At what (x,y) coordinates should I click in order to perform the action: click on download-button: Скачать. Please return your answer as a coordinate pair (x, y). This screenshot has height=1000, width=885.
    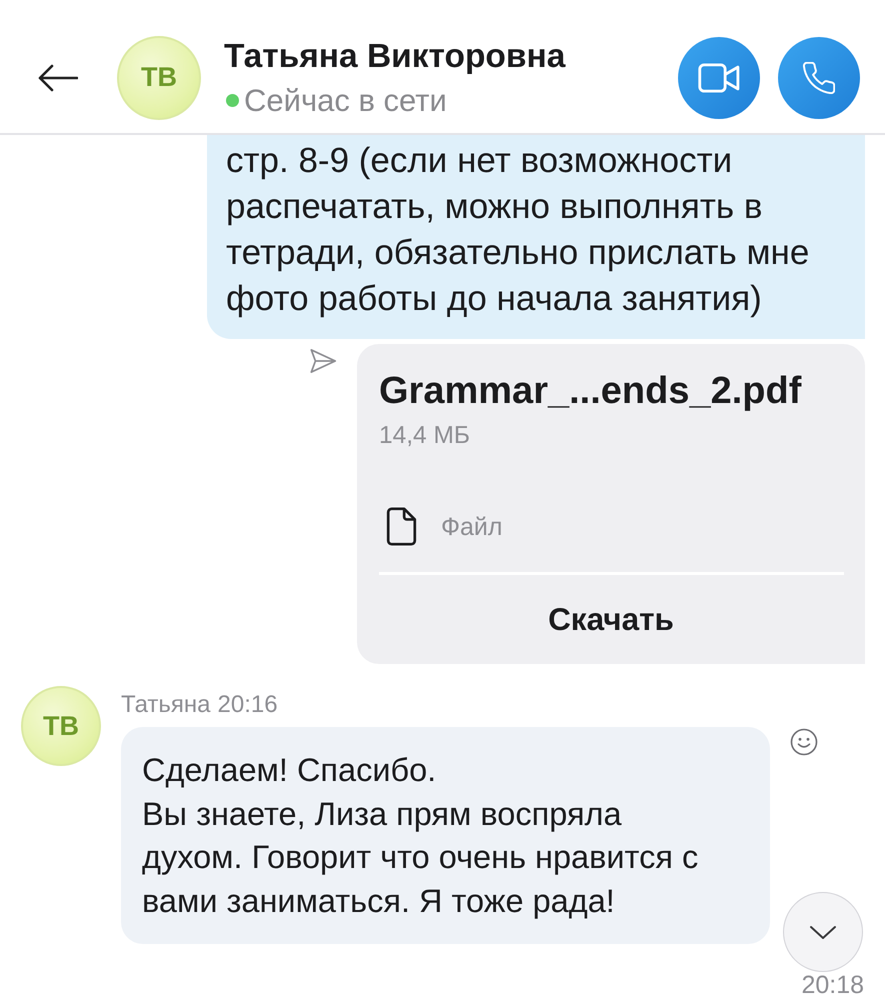
    Looking at the image, I should click on (611, 619).